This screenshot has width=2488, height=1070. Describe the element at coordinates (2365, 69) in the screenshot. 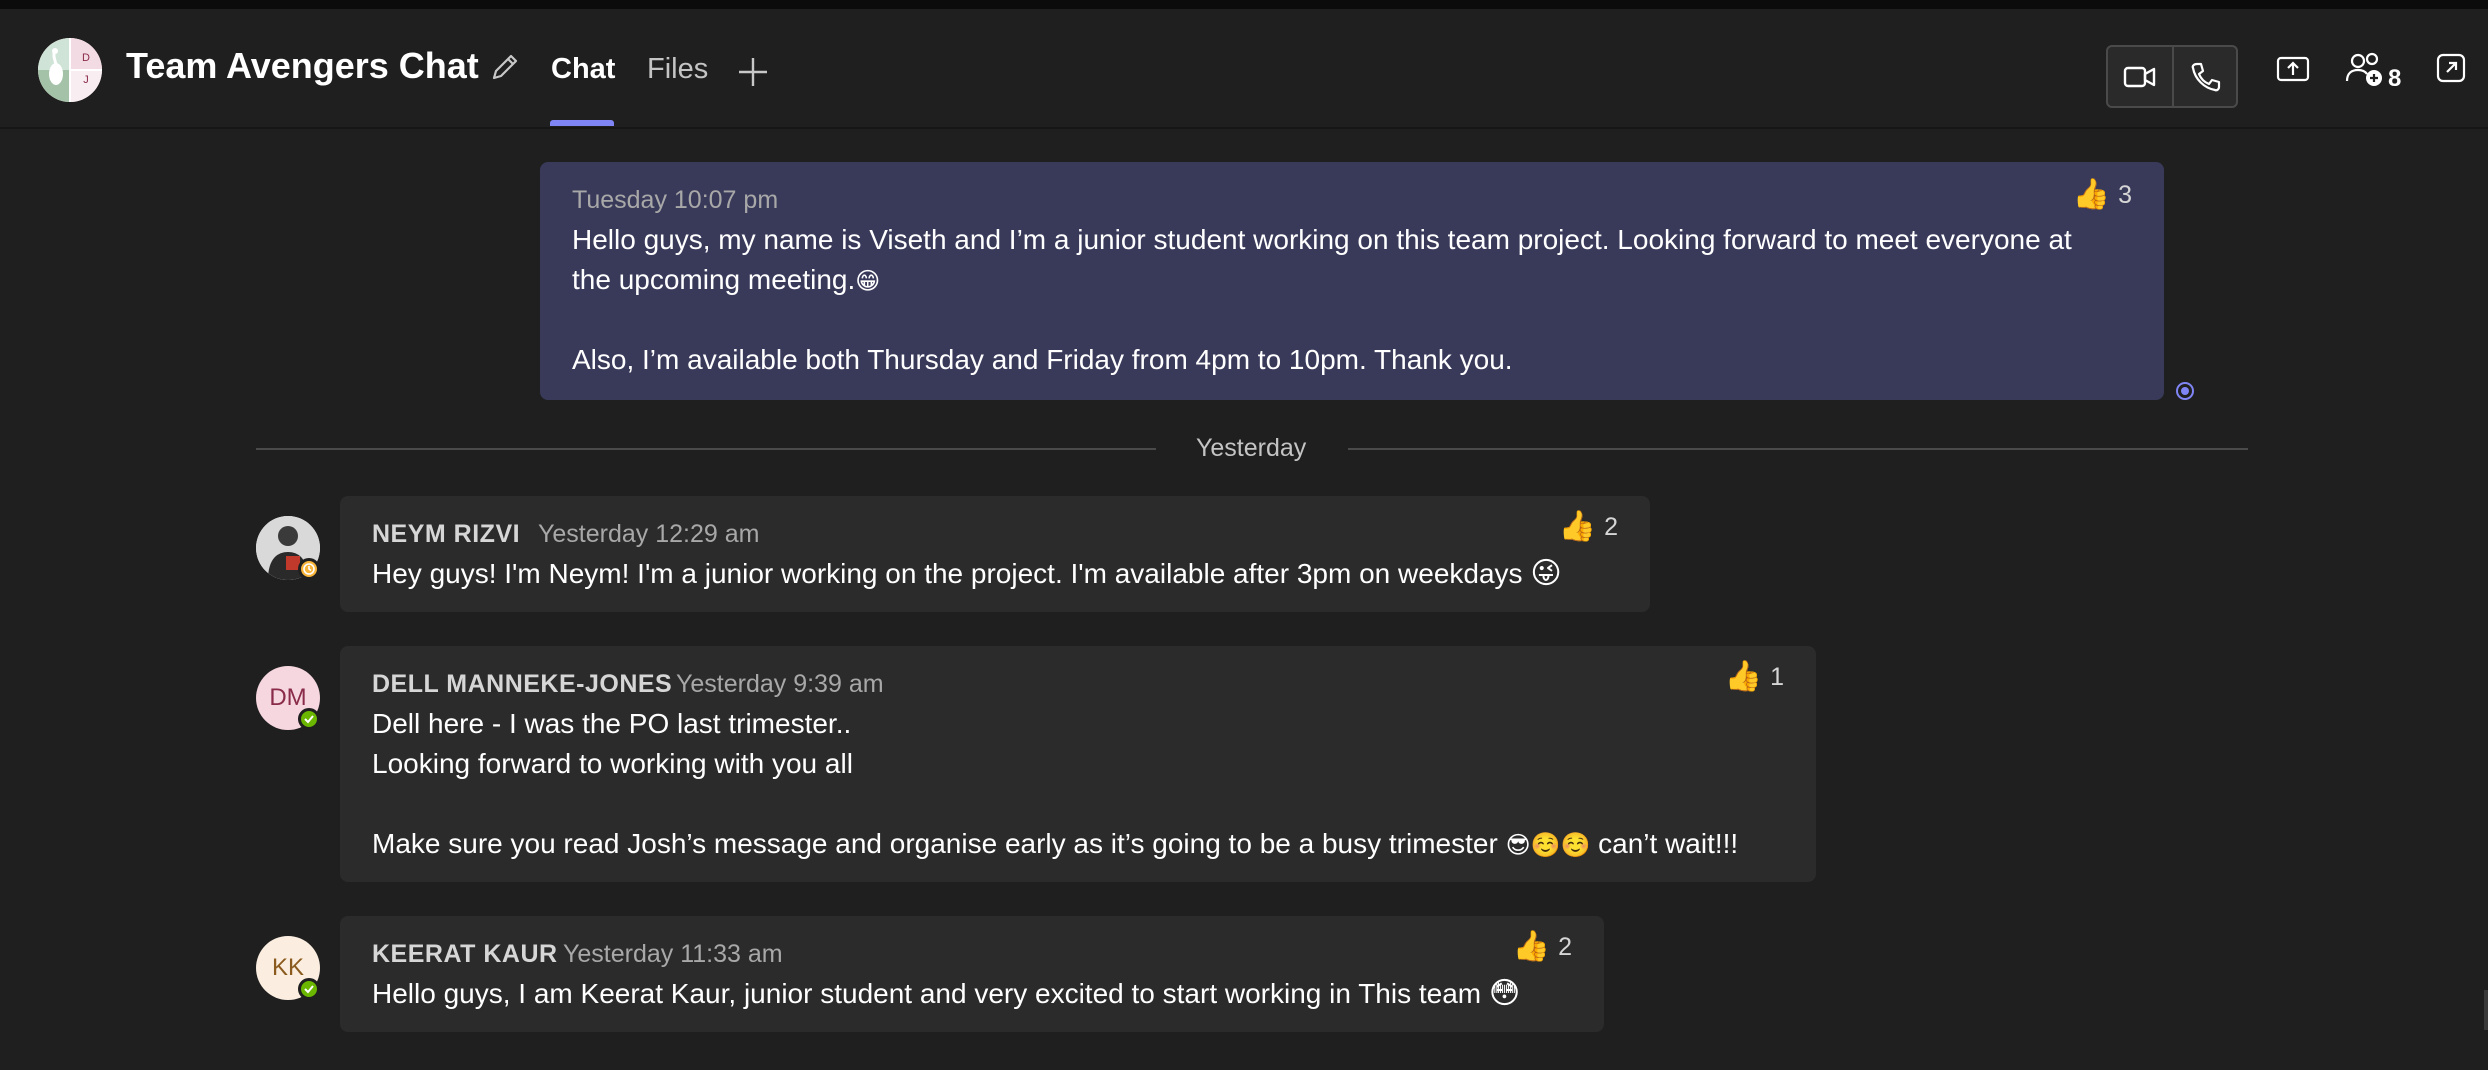

I see `people-add-icon` at that location.